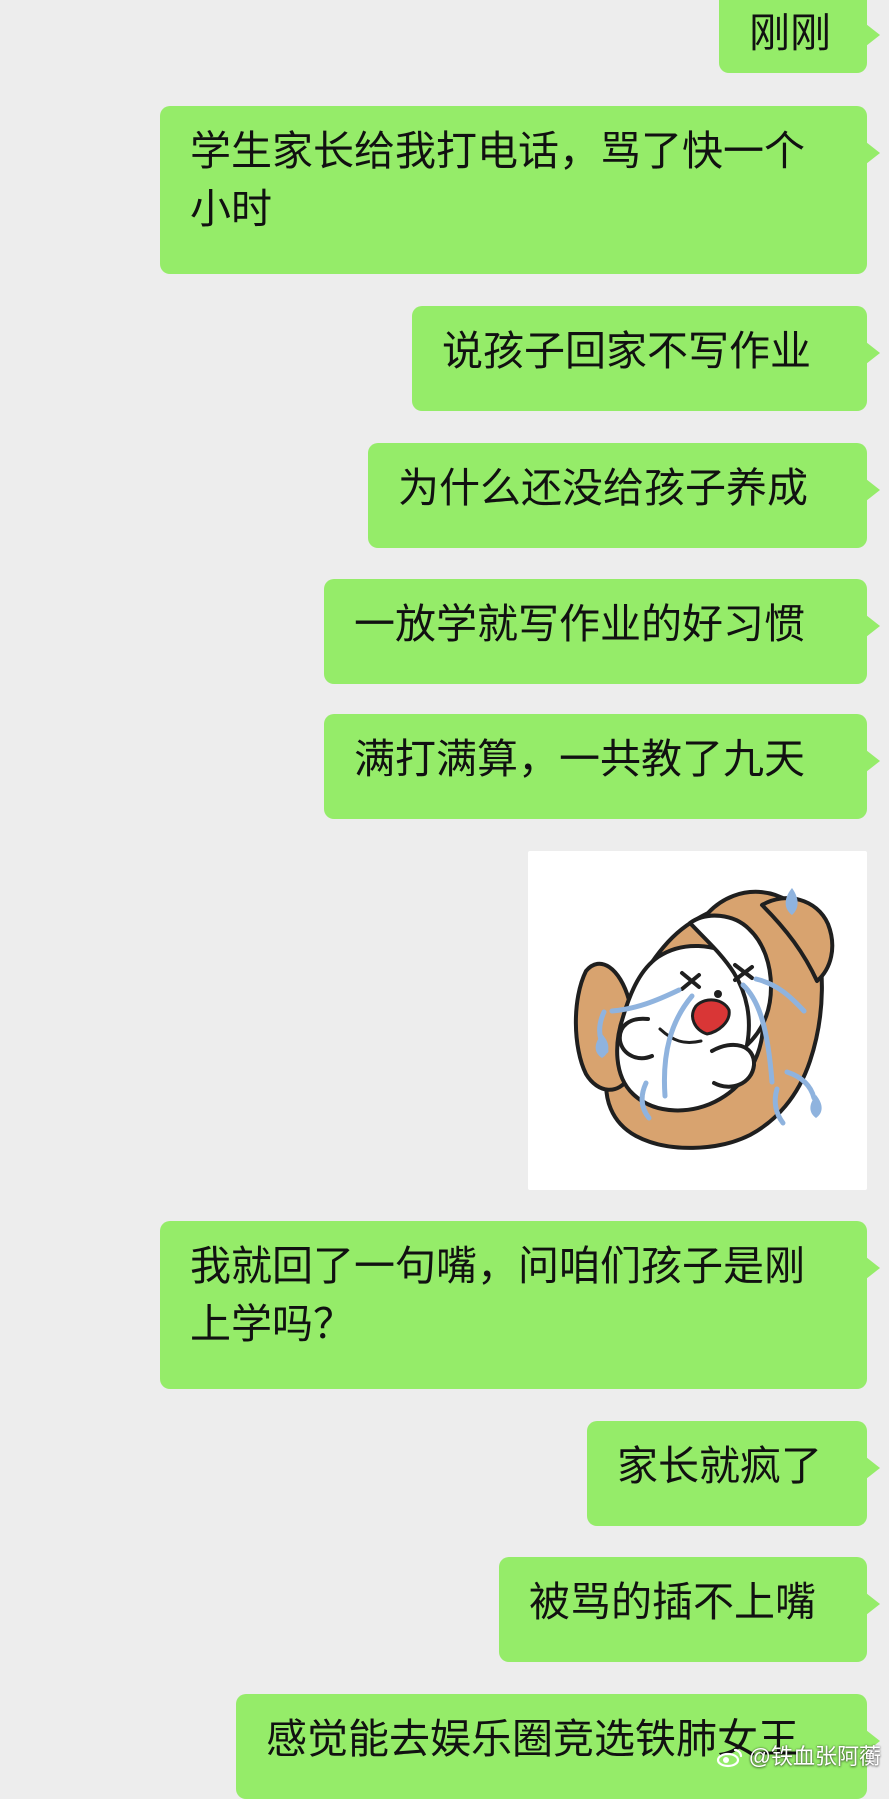 Image resolution: width=889 pixels, height=1799 pixels. I want to click on message-text: 学生家长给我打电话，骂了快一个小时, so click(497, 180).